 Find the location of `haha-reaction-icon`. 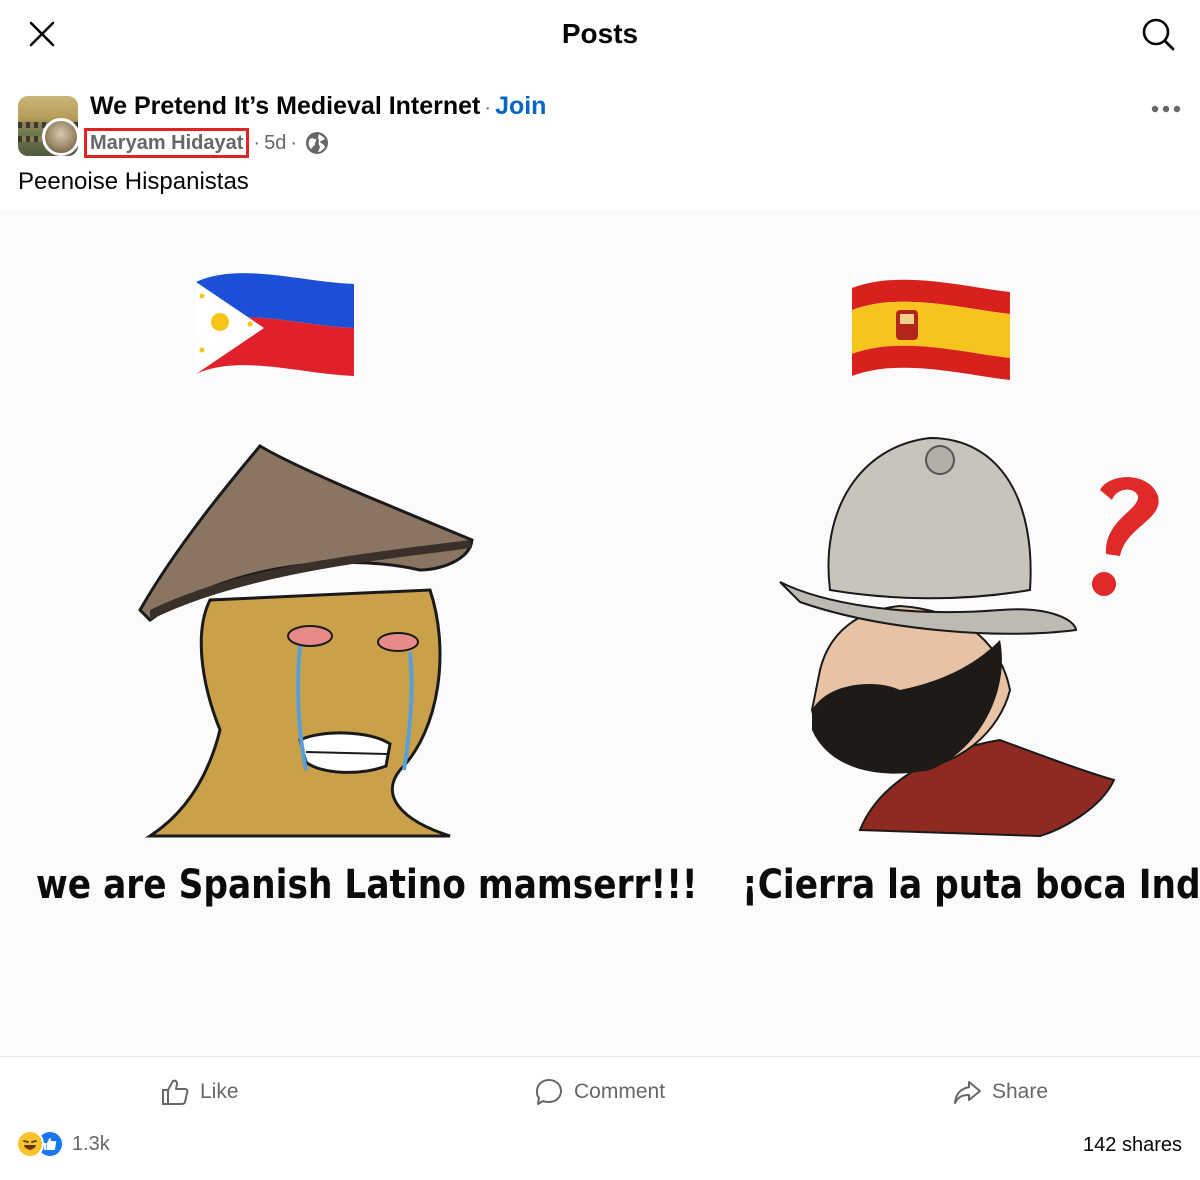

haha-reaction-icon is located at coordinates (30, 1144).